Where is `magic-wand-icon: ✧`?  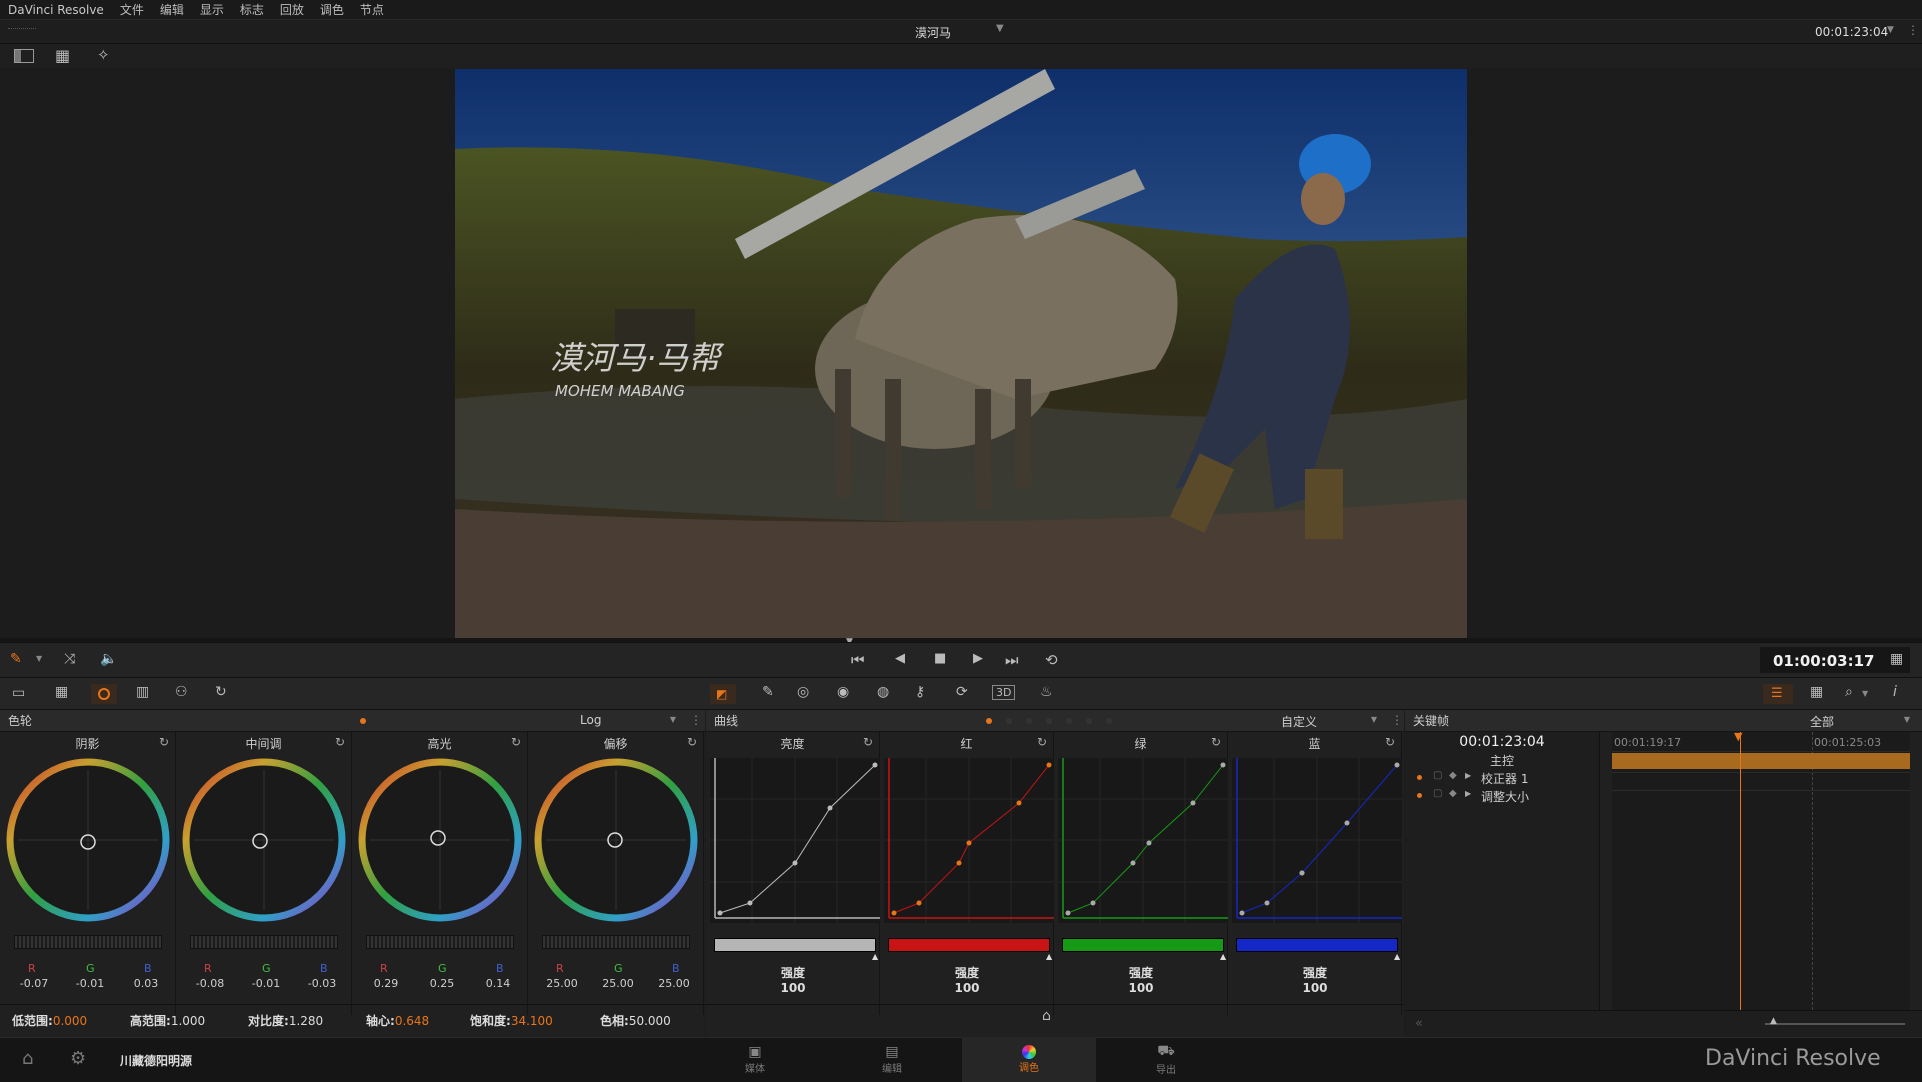 magic-wand-icon: ✧ is located at coordinates (103, 55).